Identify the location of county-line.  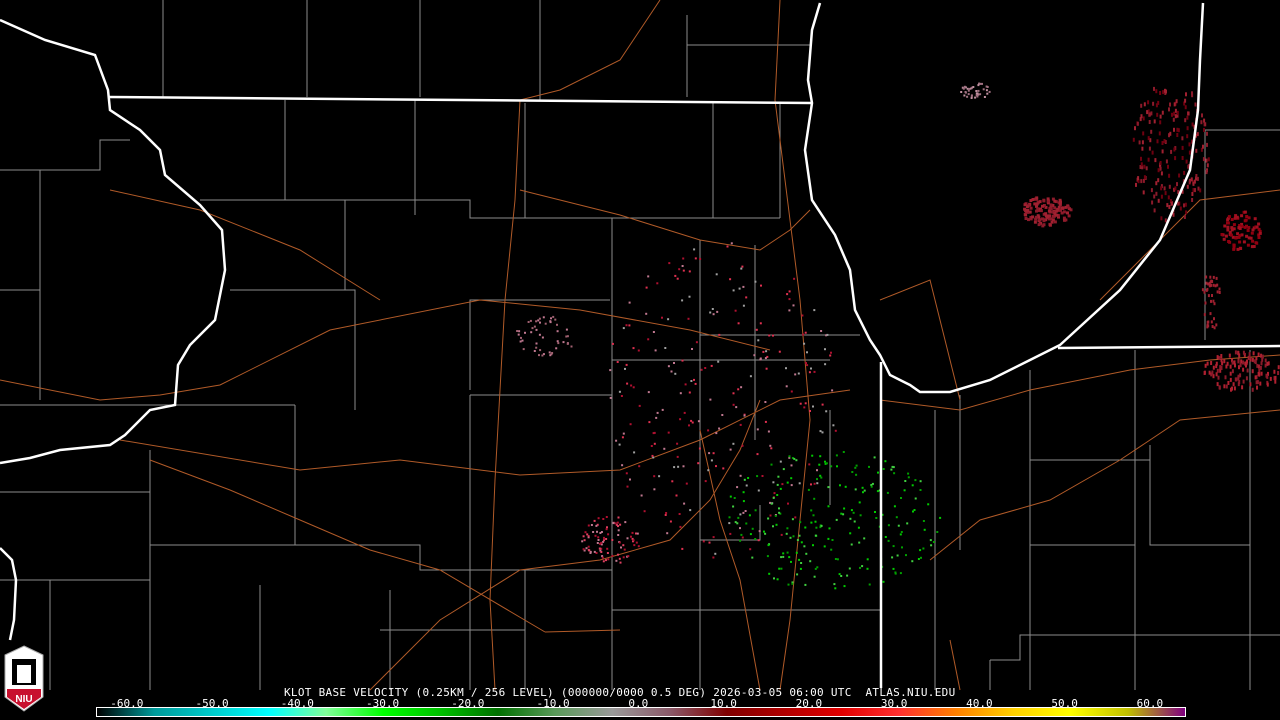
(65, 155).